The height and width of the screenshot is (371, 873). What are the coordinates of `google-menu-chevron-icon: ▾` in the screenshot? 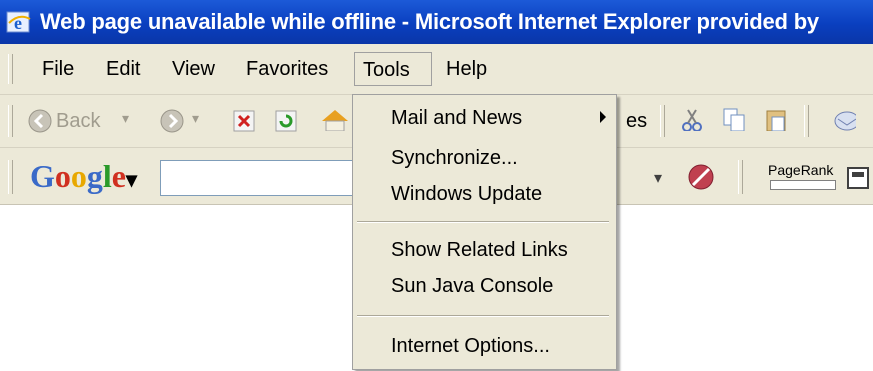 It's located at (131, 179).